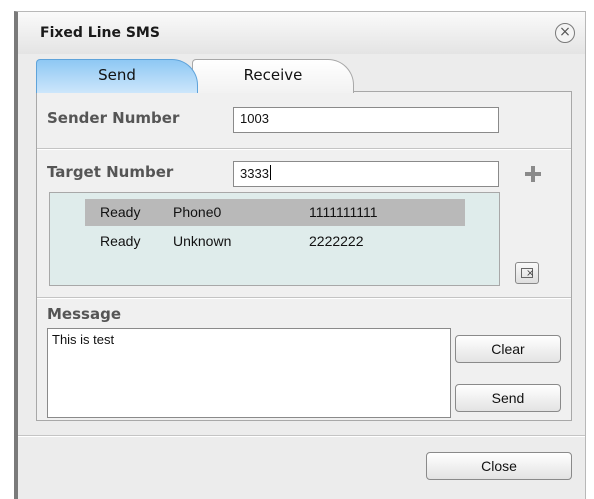 This screenshot has width=594, height=499. What do you see at coordinates (197, 212) in the screenshot?
I see `recipient-name: Phone0` at bounding box center [197, 212].